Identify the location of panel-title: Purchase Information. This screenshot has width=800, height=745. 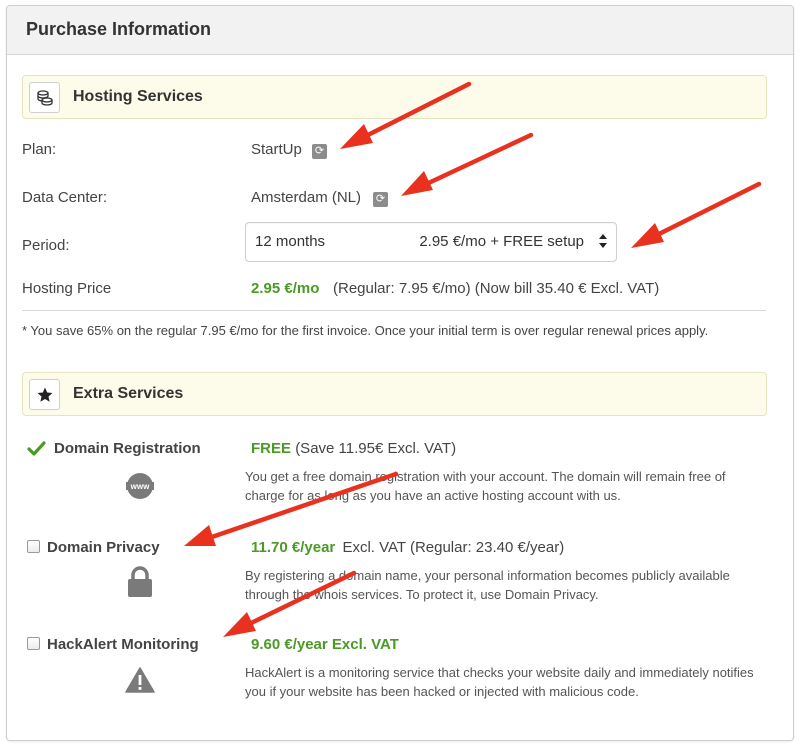
(119, 29).